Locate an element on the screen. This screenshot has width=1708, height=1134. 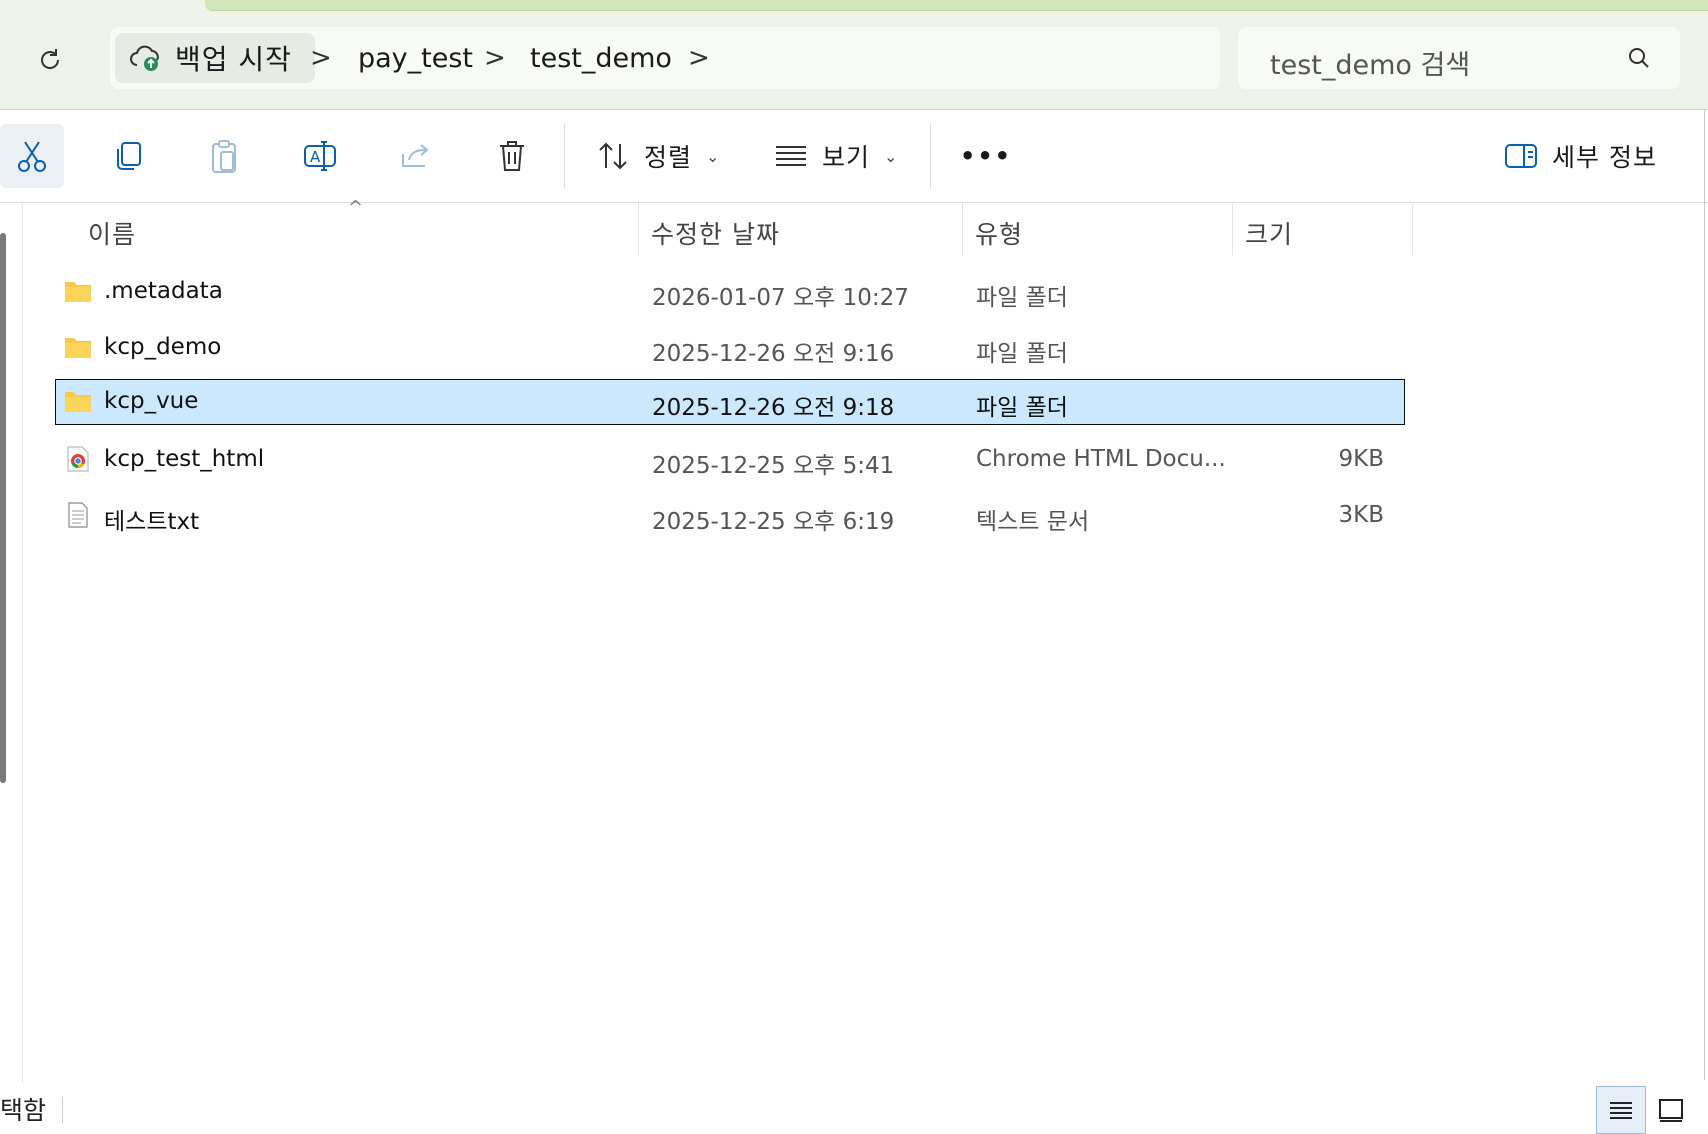
tiles-view-icon is located at coordinates (1671, 1110).